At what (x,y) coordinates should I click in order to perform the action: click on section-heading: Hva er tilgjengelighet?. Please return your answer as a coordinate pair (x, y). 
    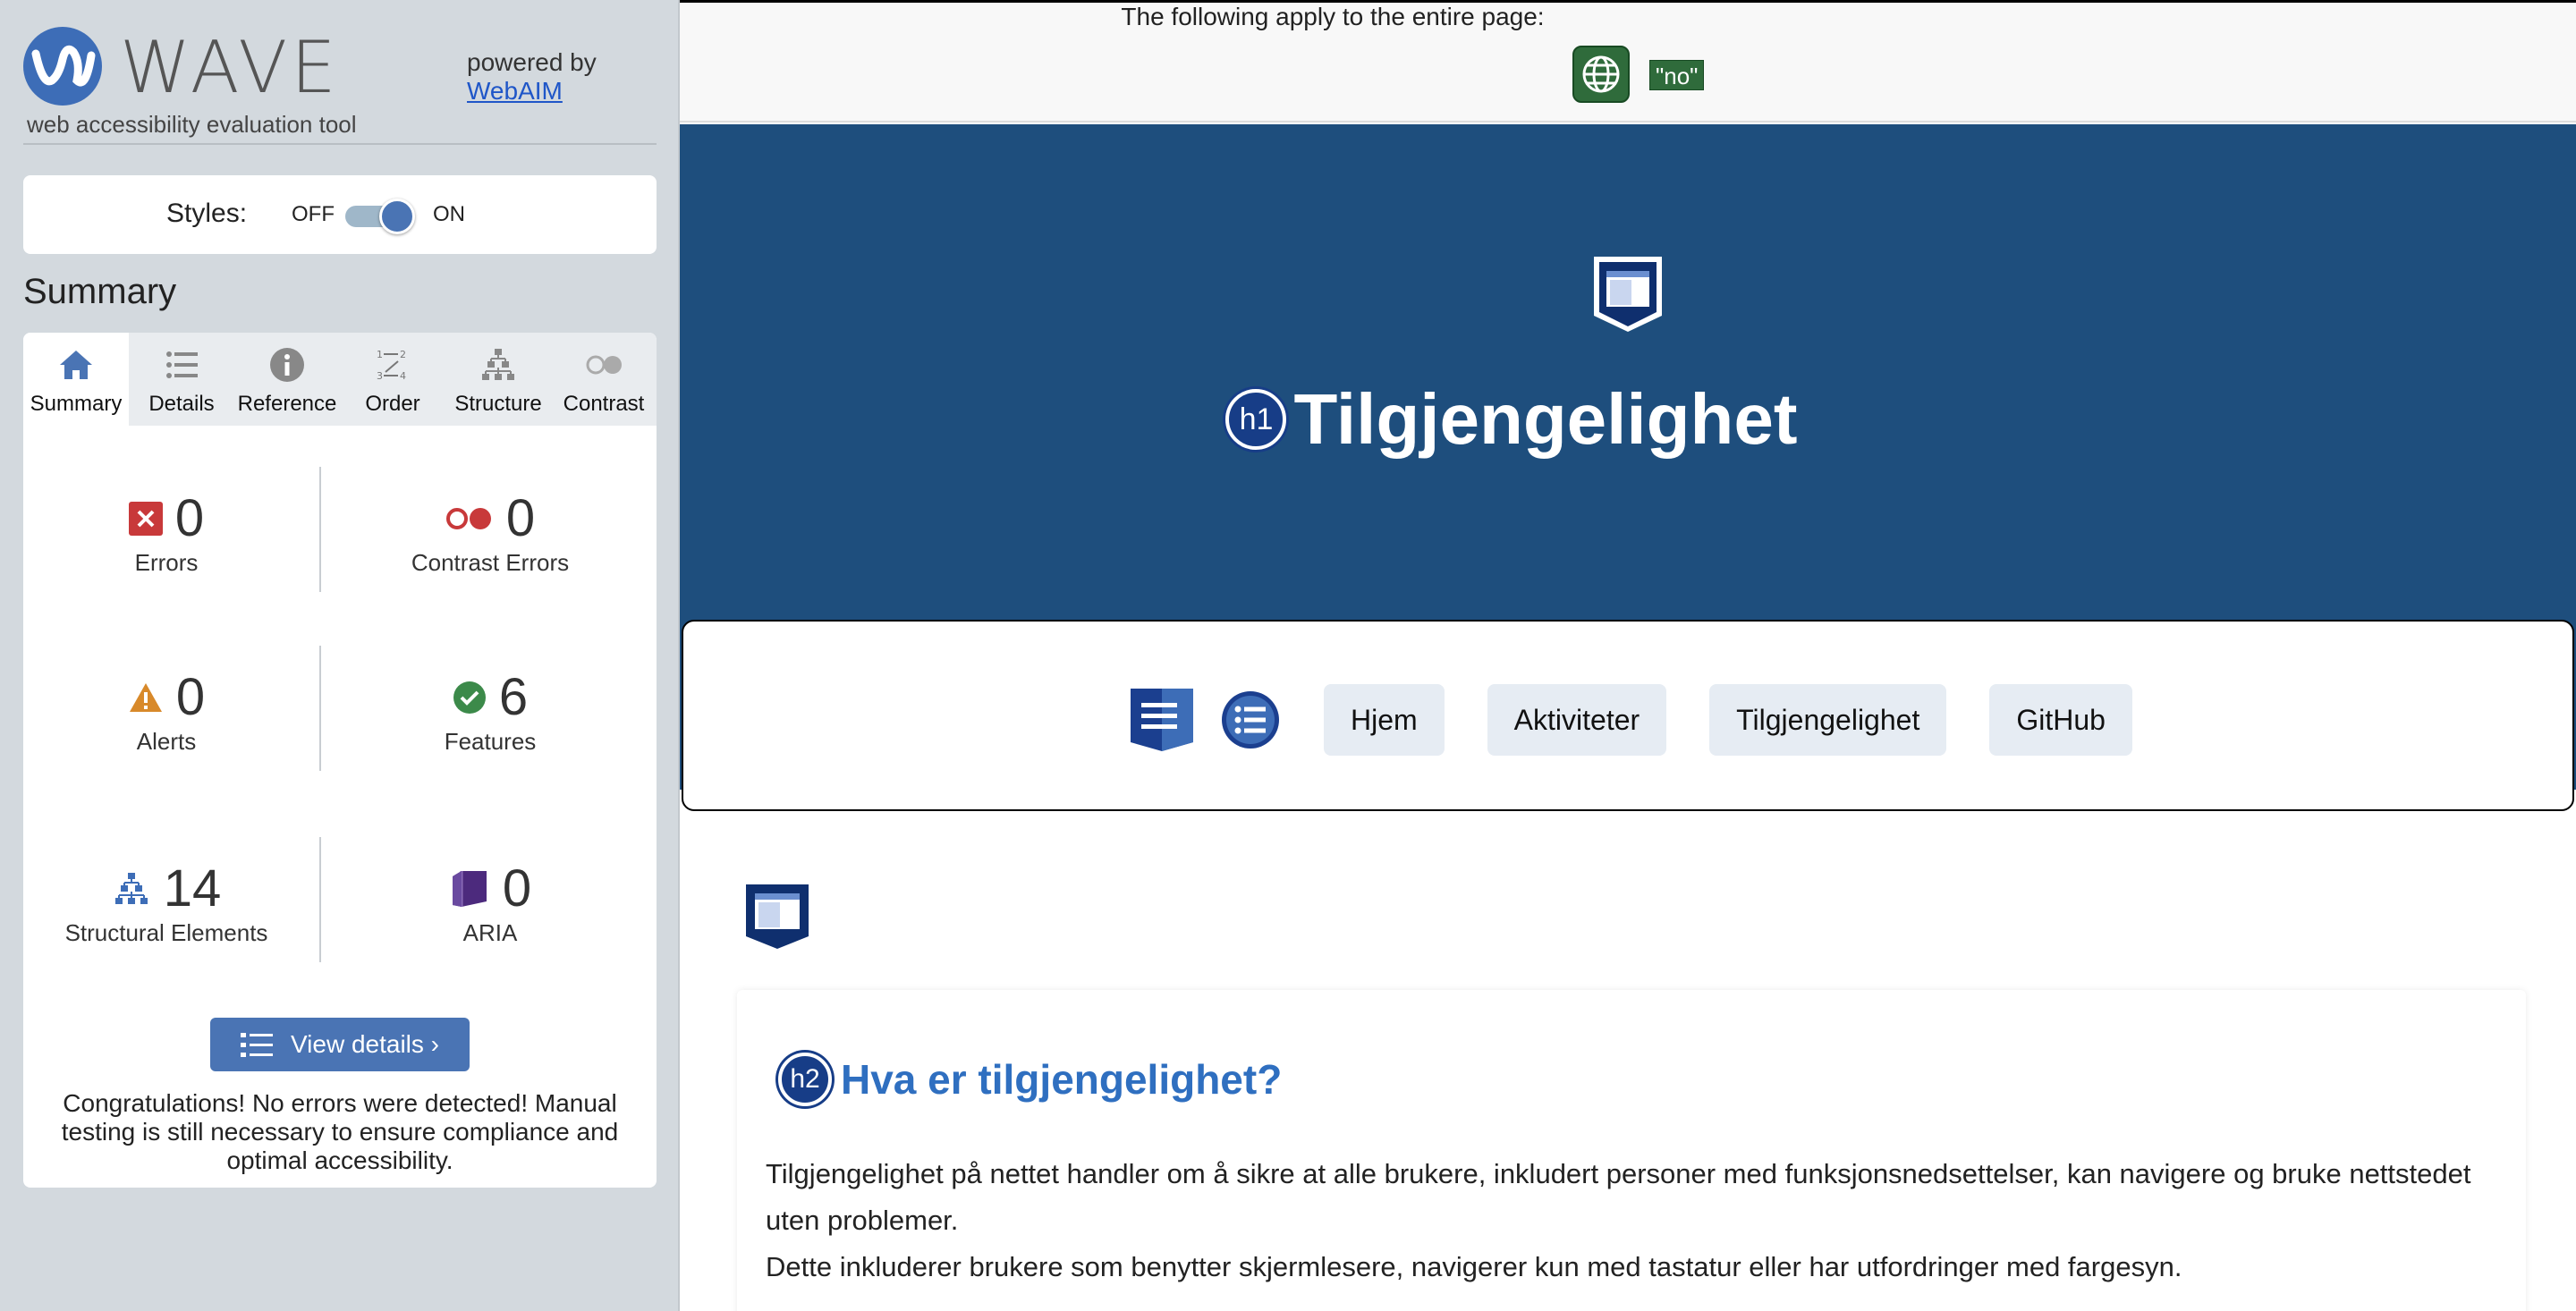
    Looking at the image, I should click on (1062, 1079).